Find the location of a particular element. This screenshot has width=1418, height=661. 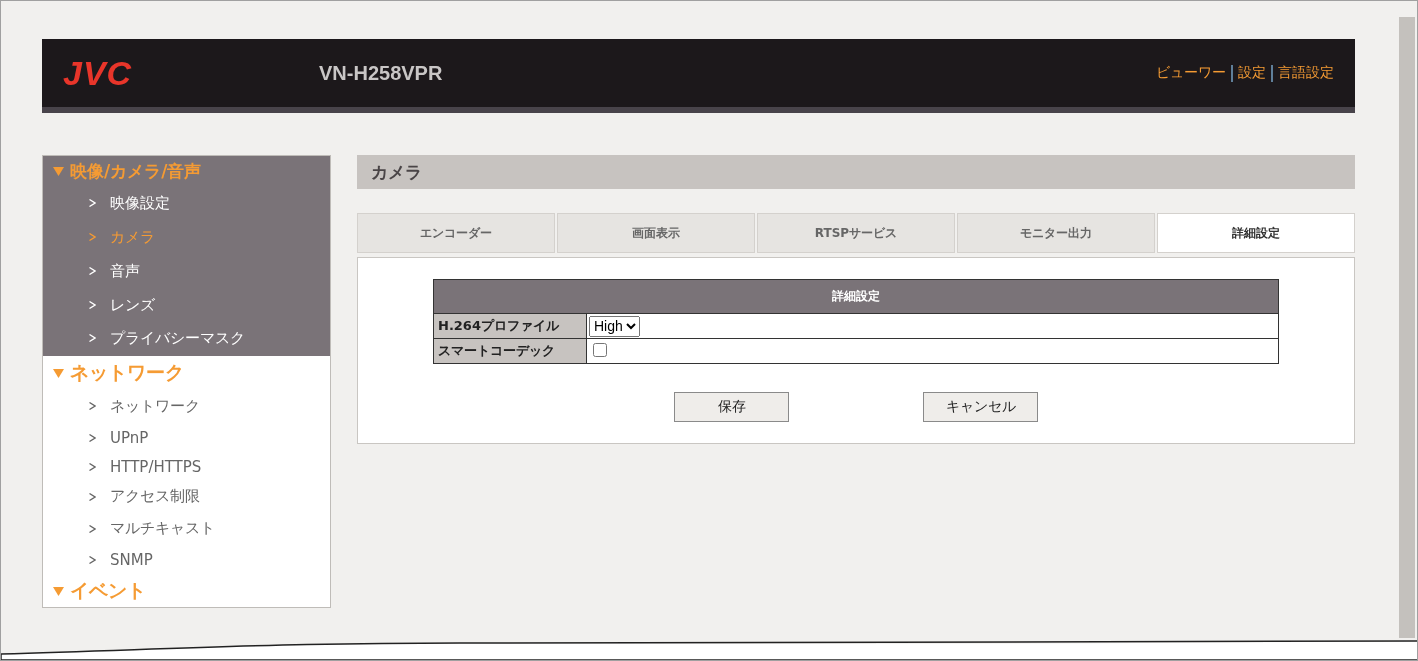

sidebar-item: 映像設定 is located at coordinates (186, 203).